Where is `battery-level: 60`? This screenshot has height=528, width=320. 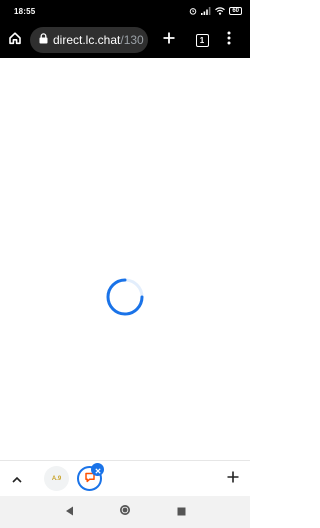
battery-level: 60 is located at coordinates (235, 11).